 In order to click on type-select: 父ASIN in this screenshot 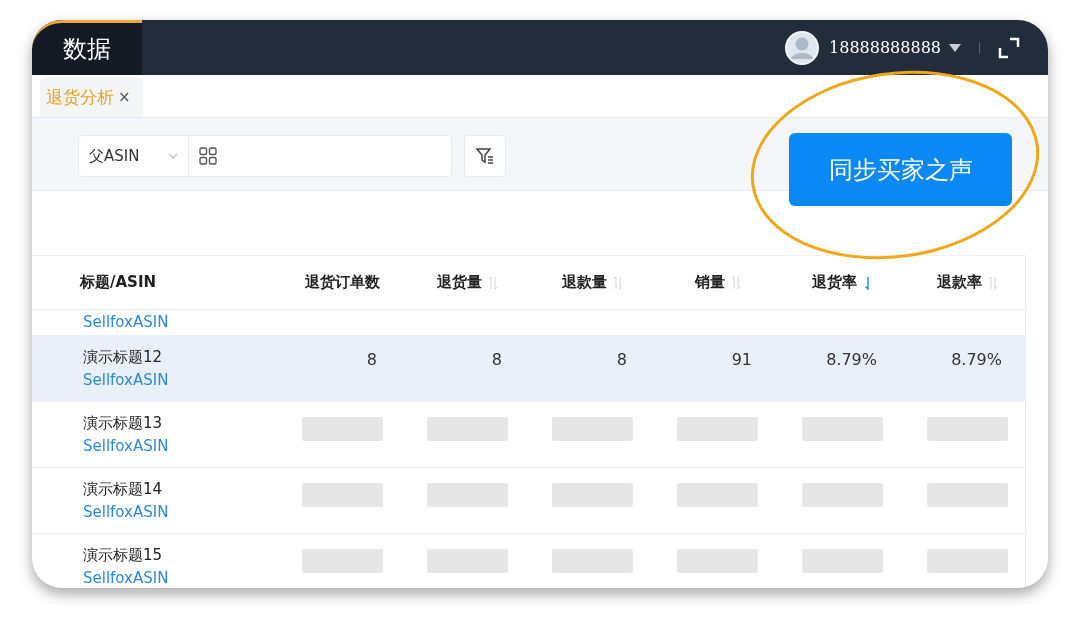, I will do `click(134, 156)`.